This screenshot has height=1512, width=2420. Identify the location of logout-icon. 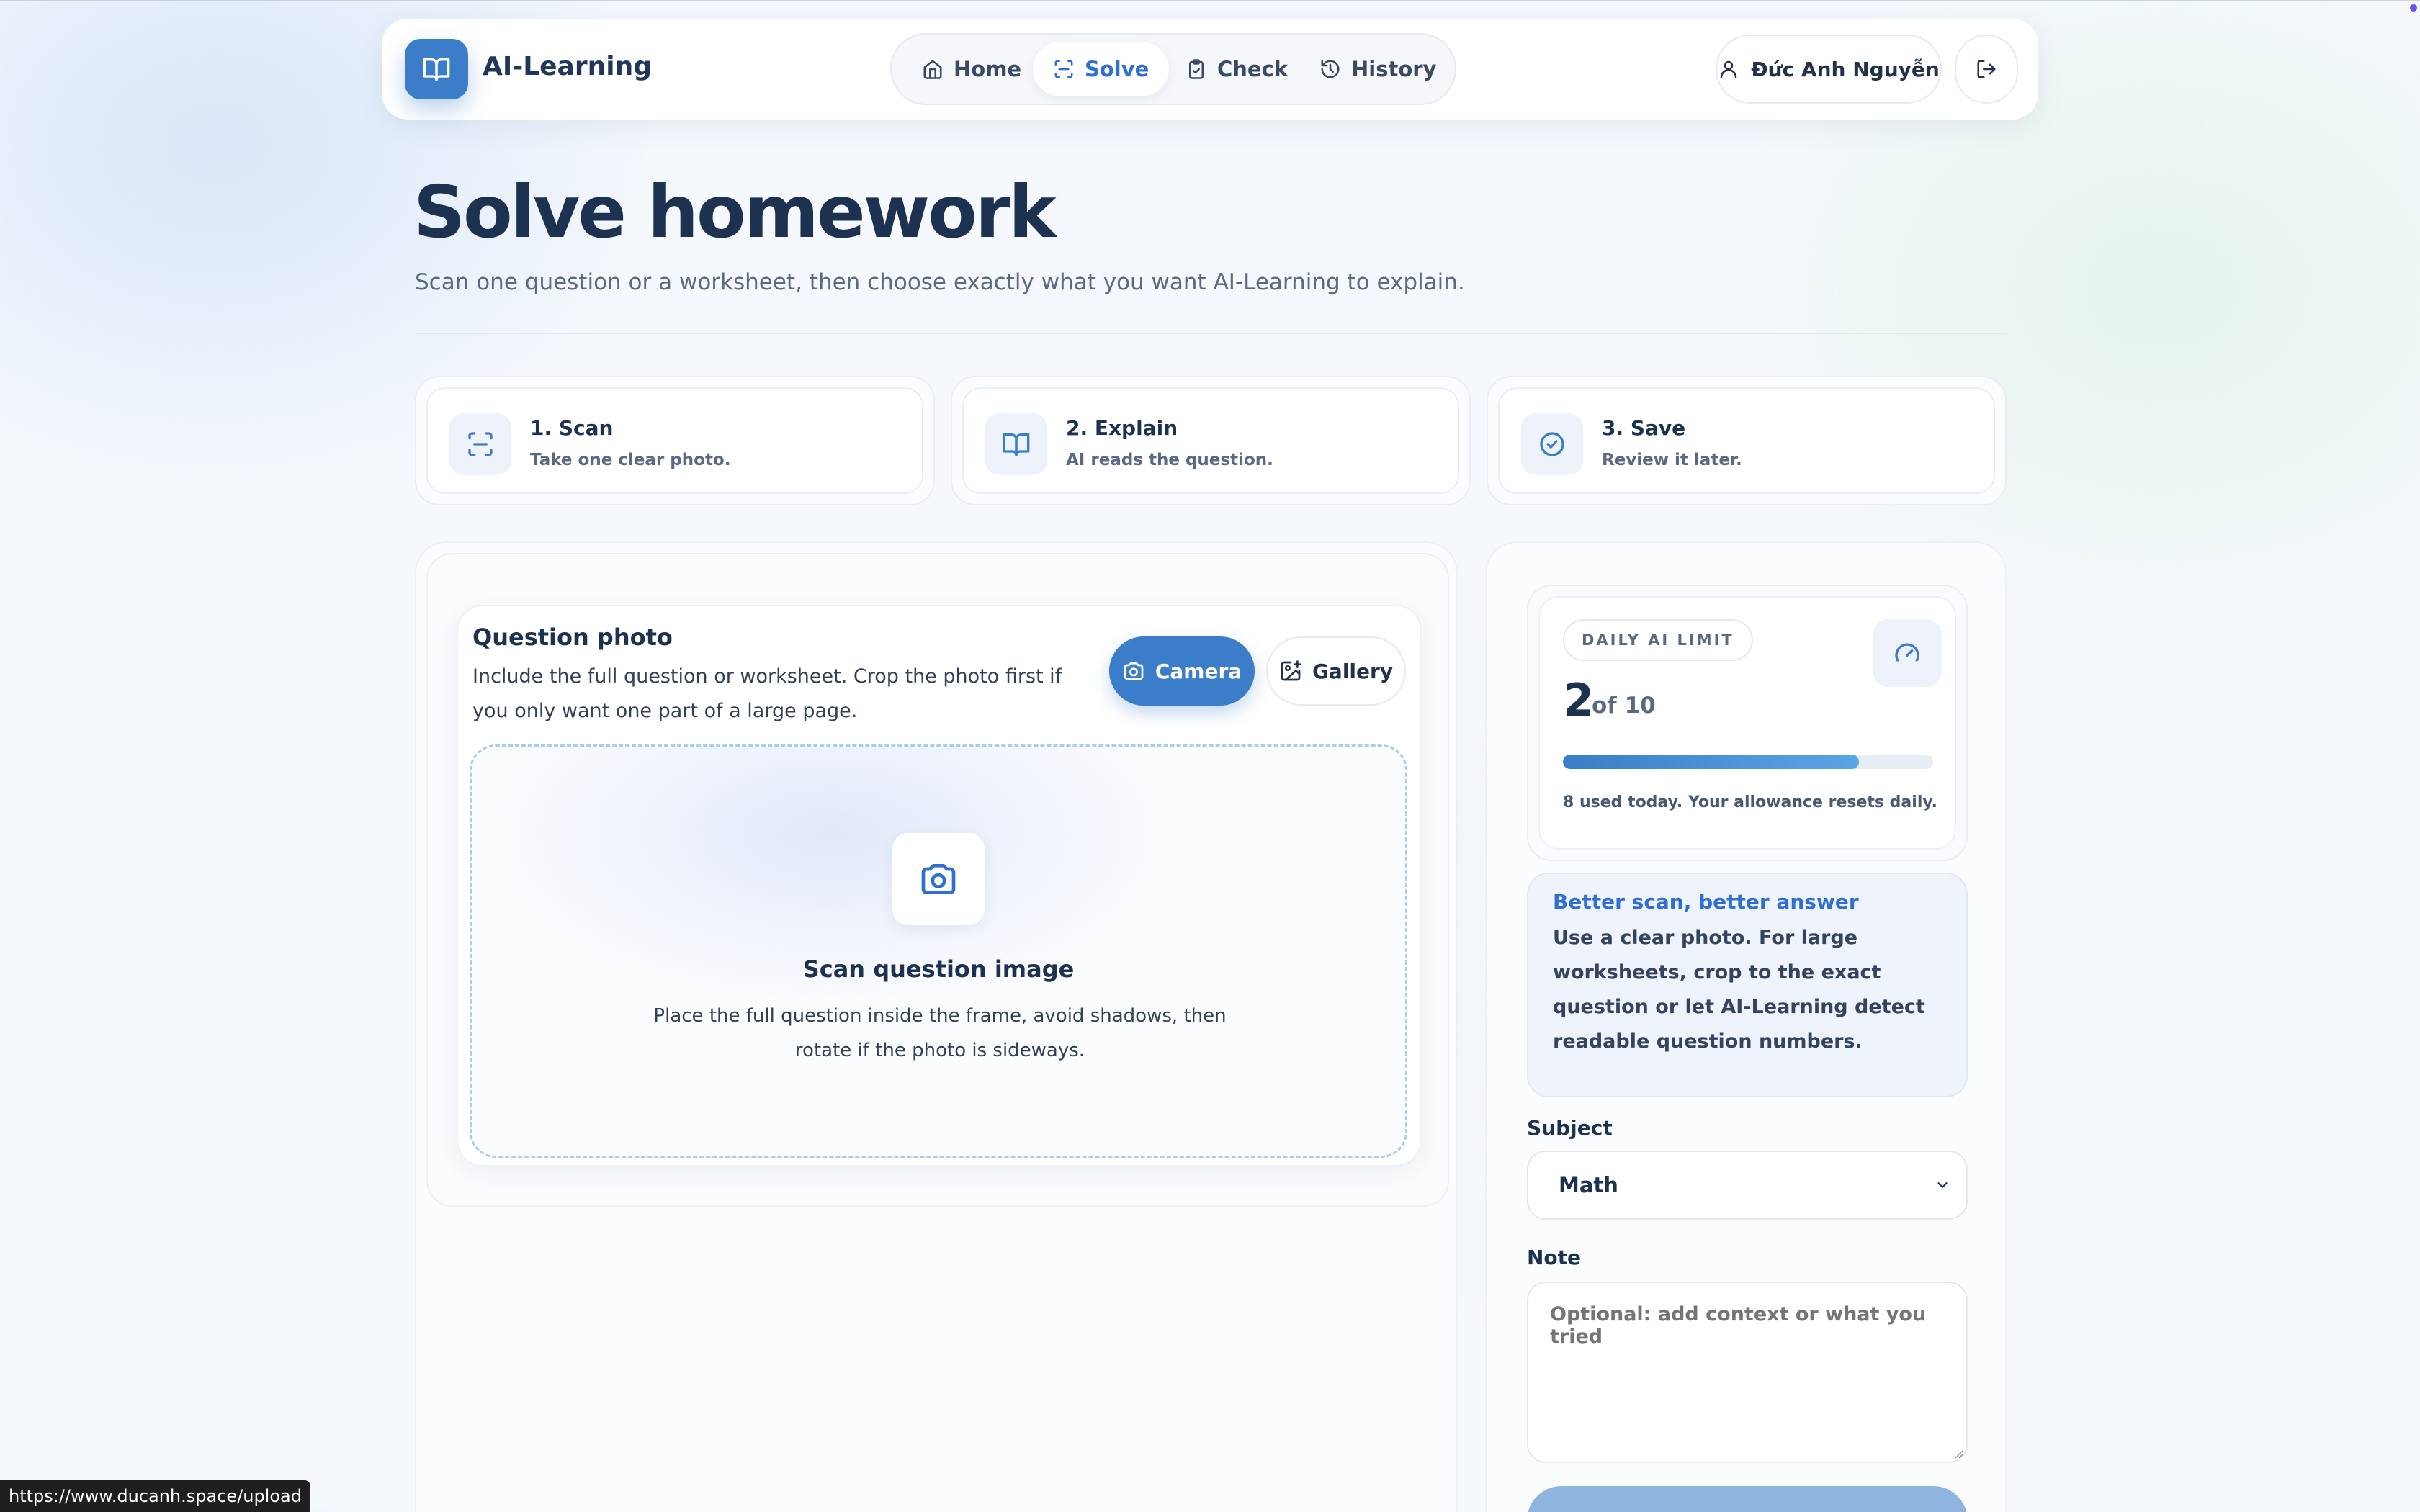
(1986, 69).